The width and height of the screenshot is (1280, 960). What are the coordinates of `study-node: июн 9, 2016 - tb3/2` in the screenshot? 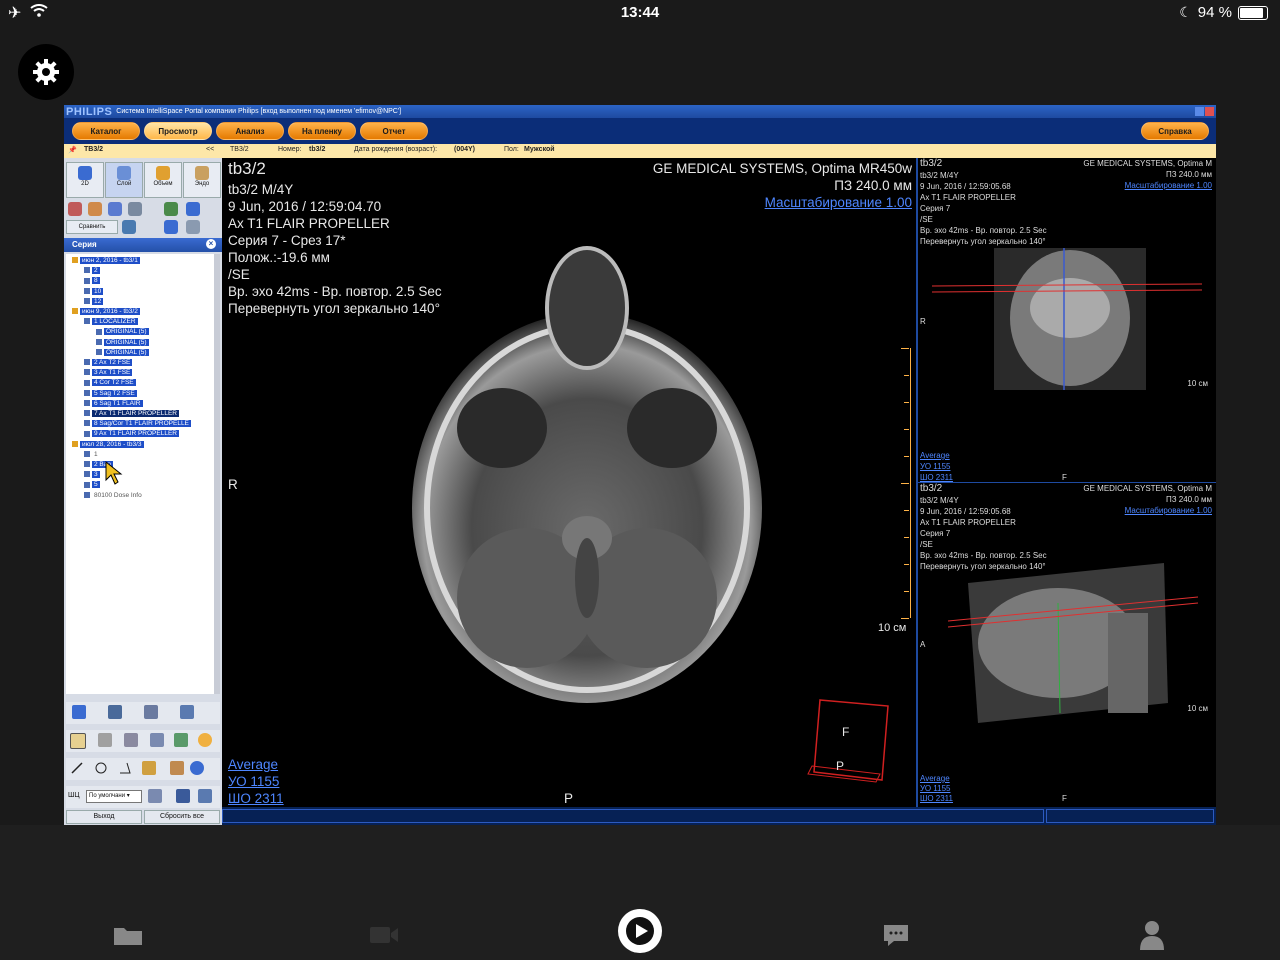 It's located at (106, 311).